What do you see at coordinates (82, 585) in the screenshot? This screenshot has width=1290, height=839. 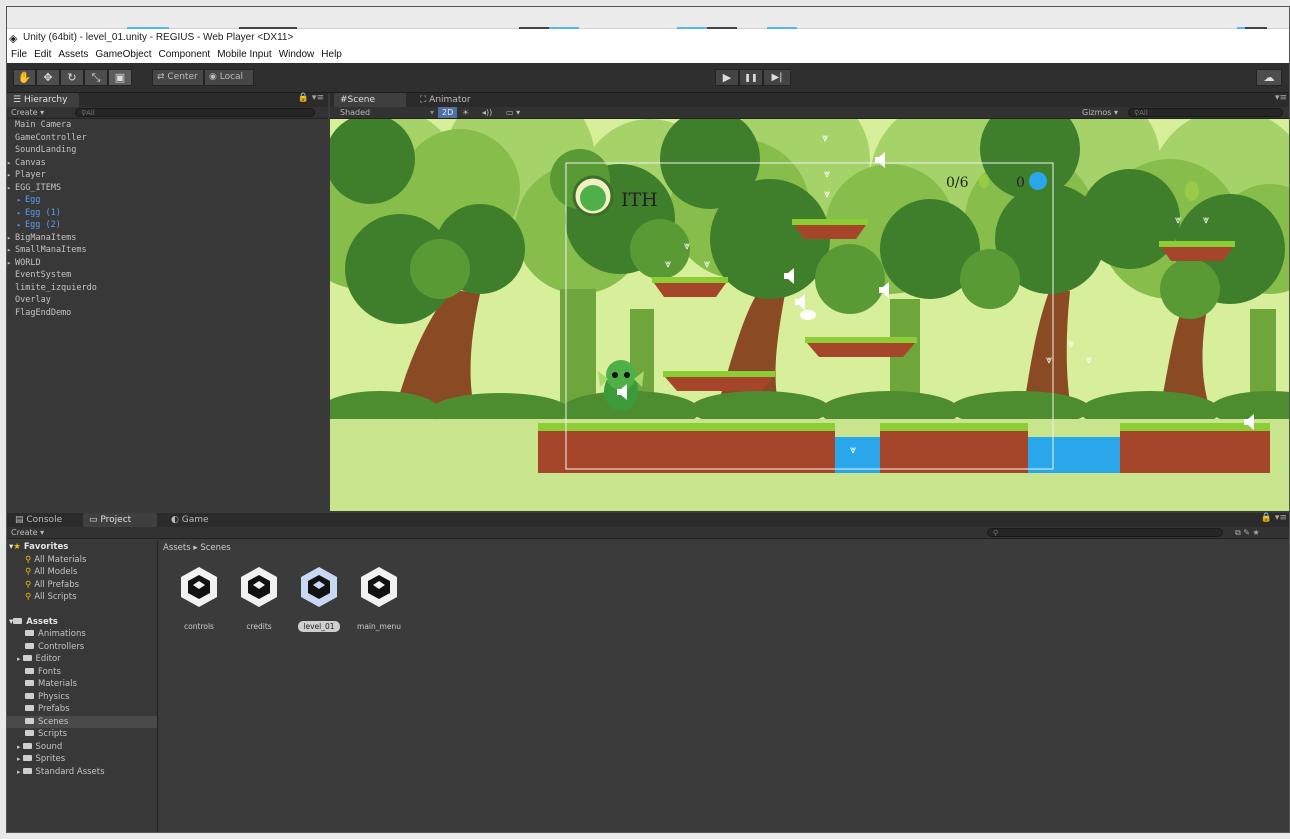 I see `favorite-item: ⚲ All Prefabs` at bounding box center [82, 585].